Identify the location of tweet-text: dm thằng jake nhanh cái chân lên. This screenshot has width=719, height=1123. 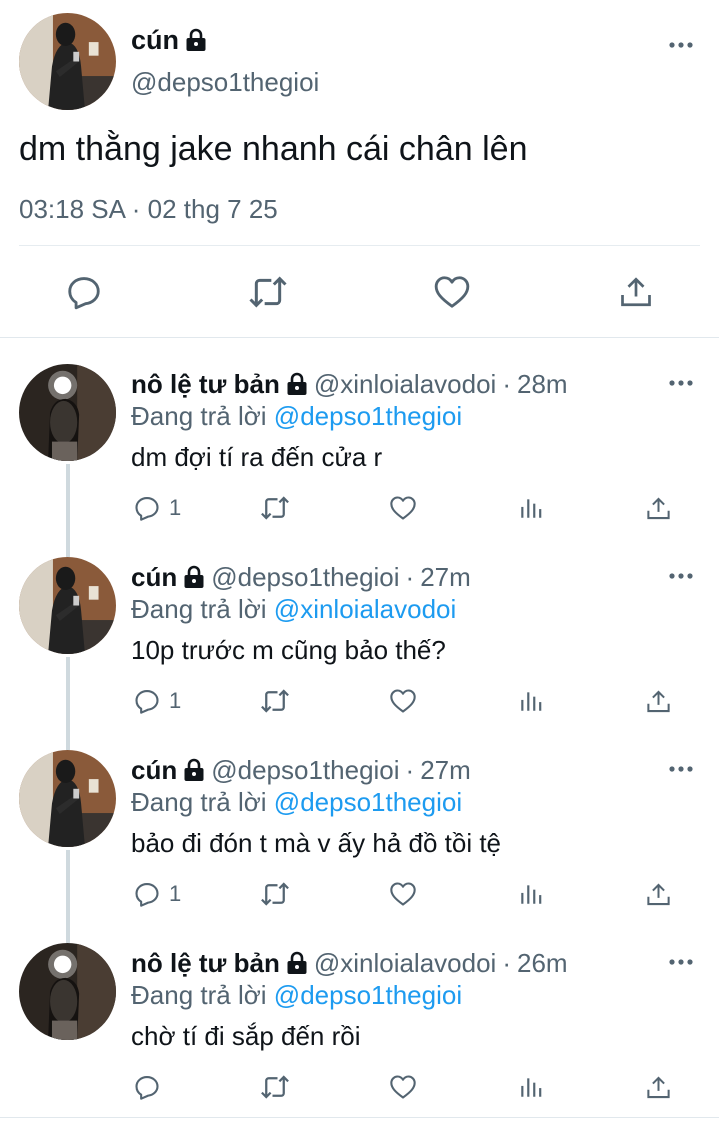
(273, 149).